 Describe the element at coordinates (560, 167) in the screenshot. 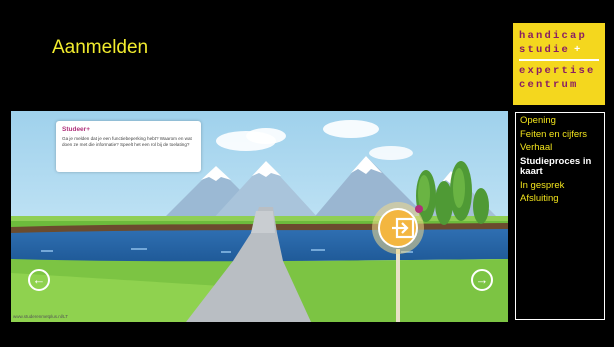

I see `menu-item-studieproces-in-kaart: Studieproces in kaart` at that location.